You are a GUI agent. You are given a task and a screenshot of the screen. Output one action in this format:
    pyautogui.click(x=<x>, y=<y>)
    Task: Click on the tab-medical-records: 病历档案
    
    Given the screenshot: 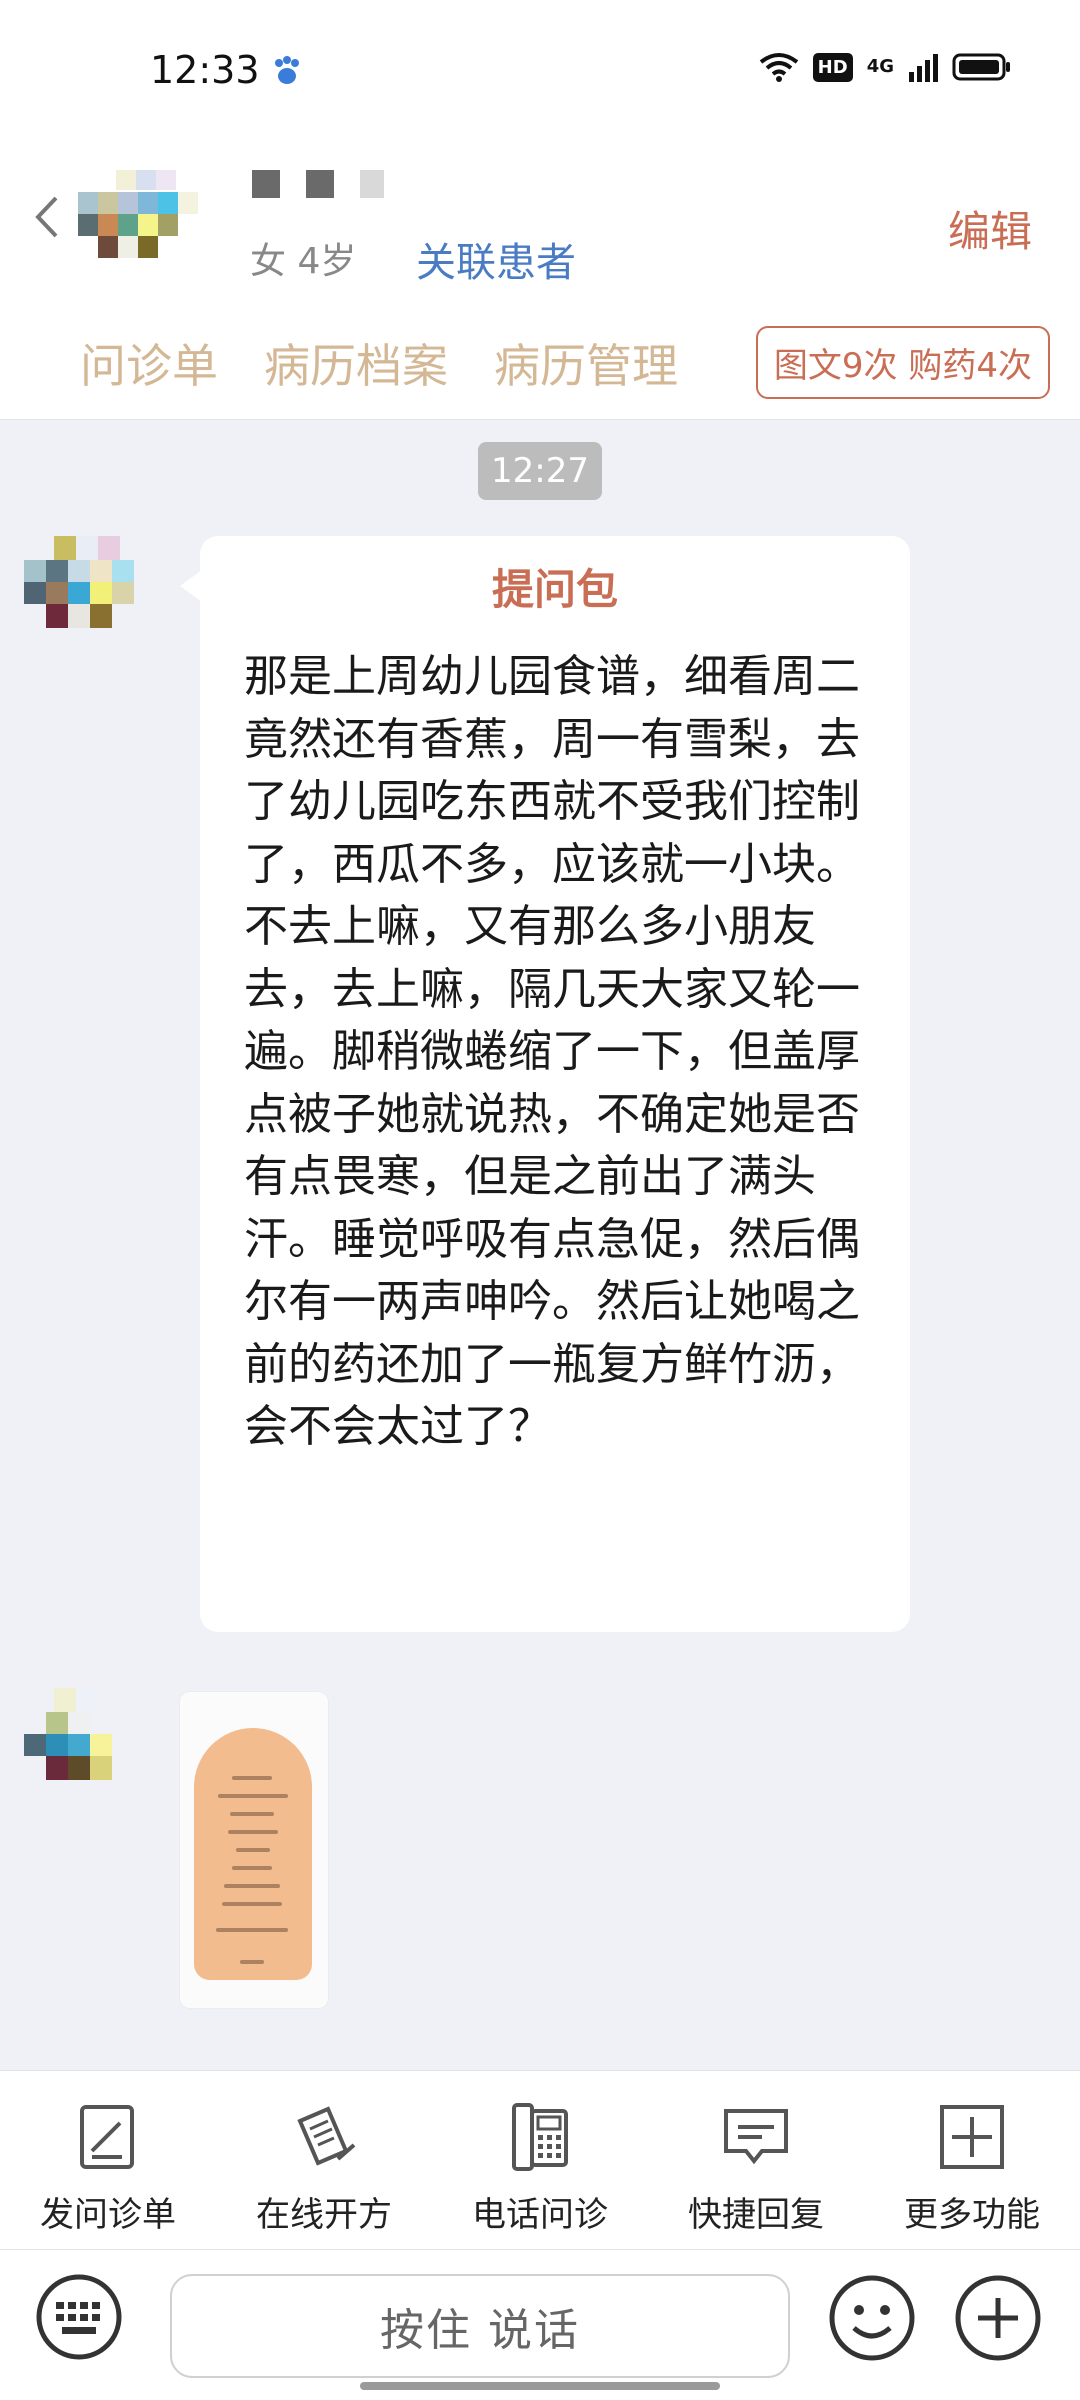 What is the action you would take?
    pyautogui.click(x=356, y=363)
    